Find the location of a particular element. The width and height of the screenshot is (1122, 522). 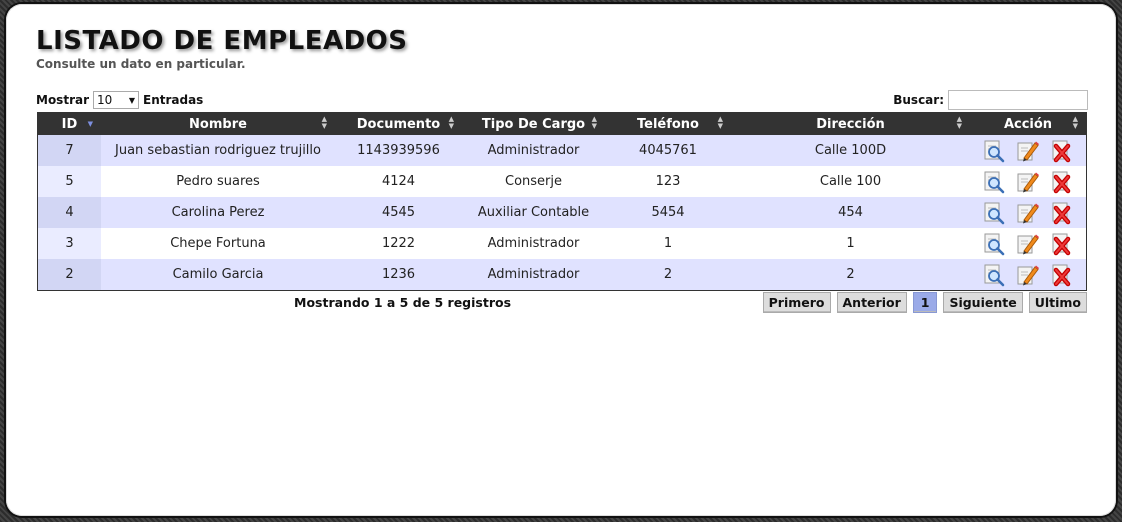

column-header-label: Documento is located at coordinates (398, 124).